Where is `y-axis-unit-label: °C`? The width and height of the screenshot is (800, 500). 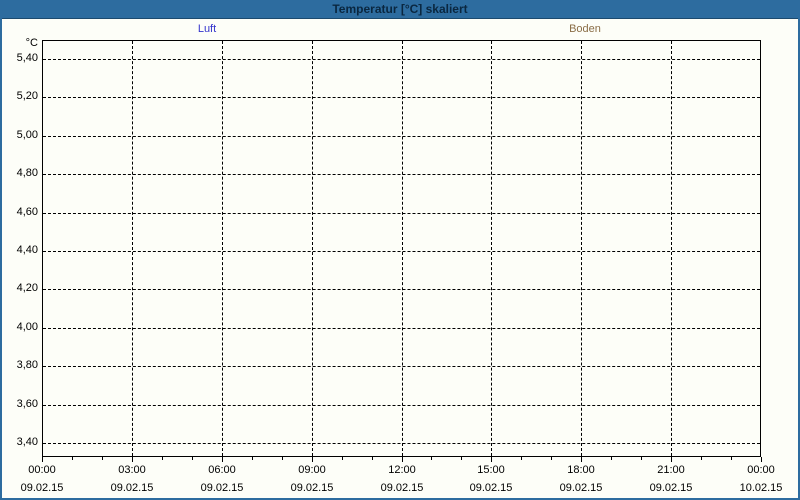
y-axis-unit-label: °C is located at coordinates (31, 43).